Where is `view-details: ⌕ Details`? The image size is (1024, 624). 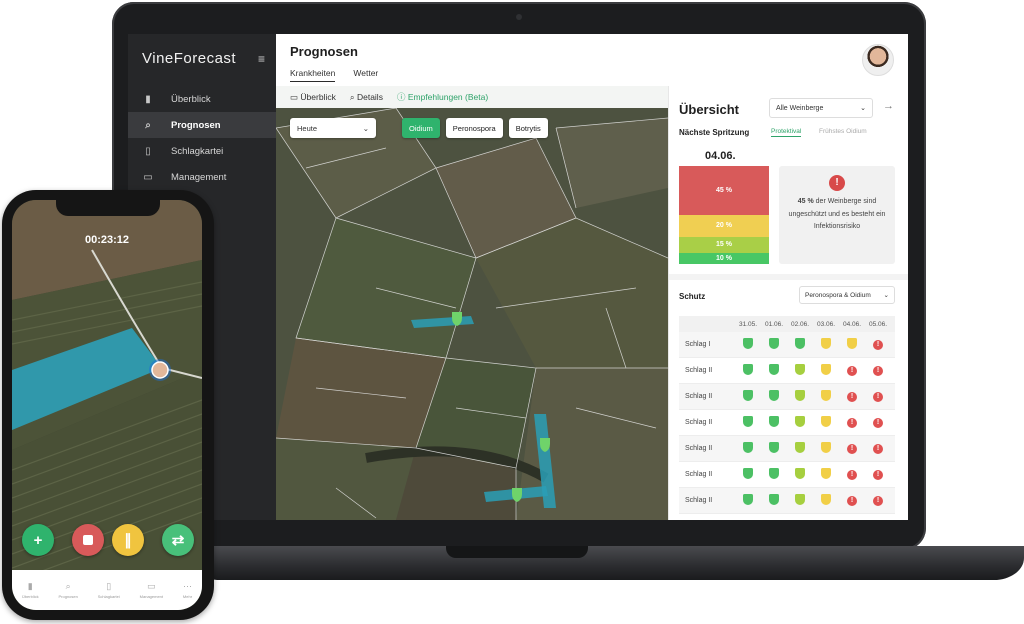
view-details: ⌕ Details is located at coordinates (366, 97).